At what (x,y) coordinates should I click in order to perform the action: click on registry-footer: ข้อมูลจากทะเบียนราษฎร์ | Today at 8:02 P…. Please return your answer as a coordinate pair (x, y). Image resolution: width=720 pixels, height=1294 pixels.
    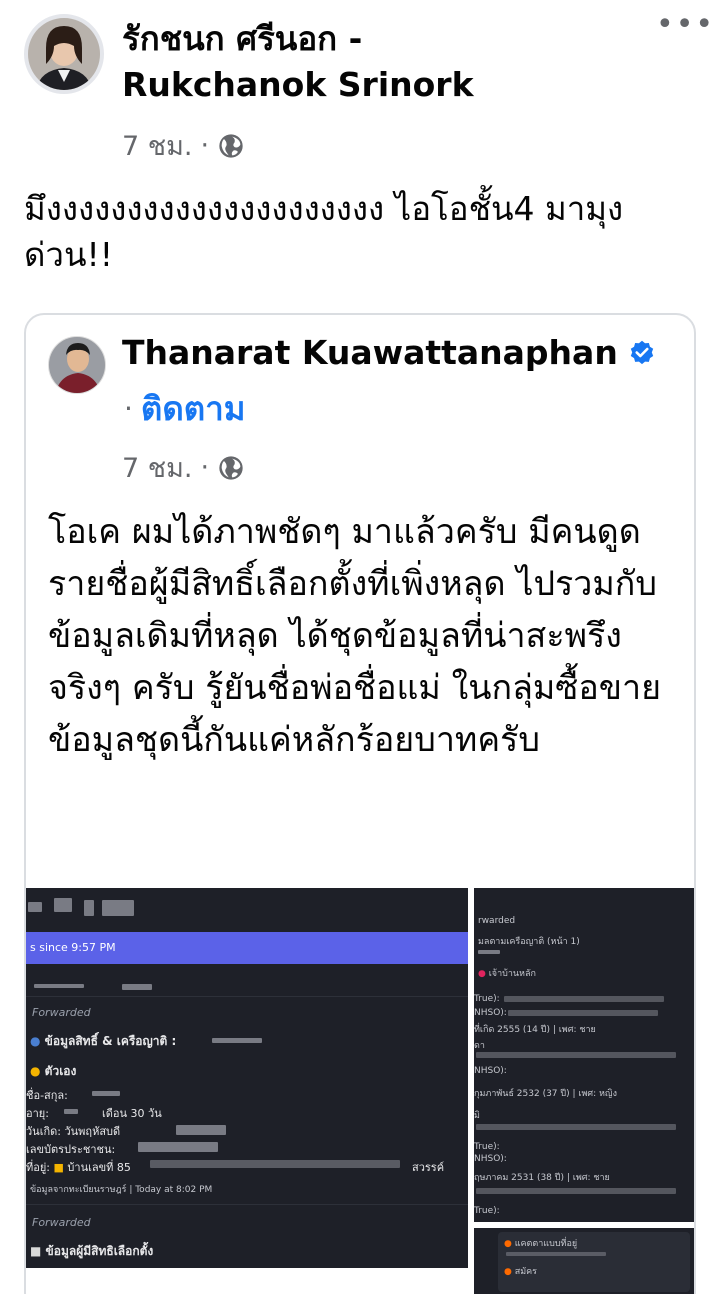
    Looking at the image, I should click on (121, 1190).